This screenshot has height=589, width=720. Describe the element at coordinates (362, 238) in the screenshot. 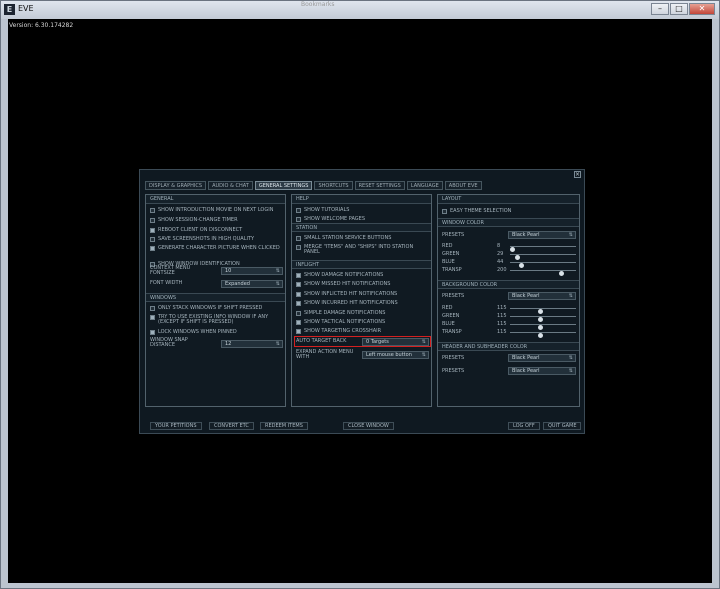

I see `checkbox-small-station-service-buttons: SMALL STATION SERVICE BUTTONS` at that location.